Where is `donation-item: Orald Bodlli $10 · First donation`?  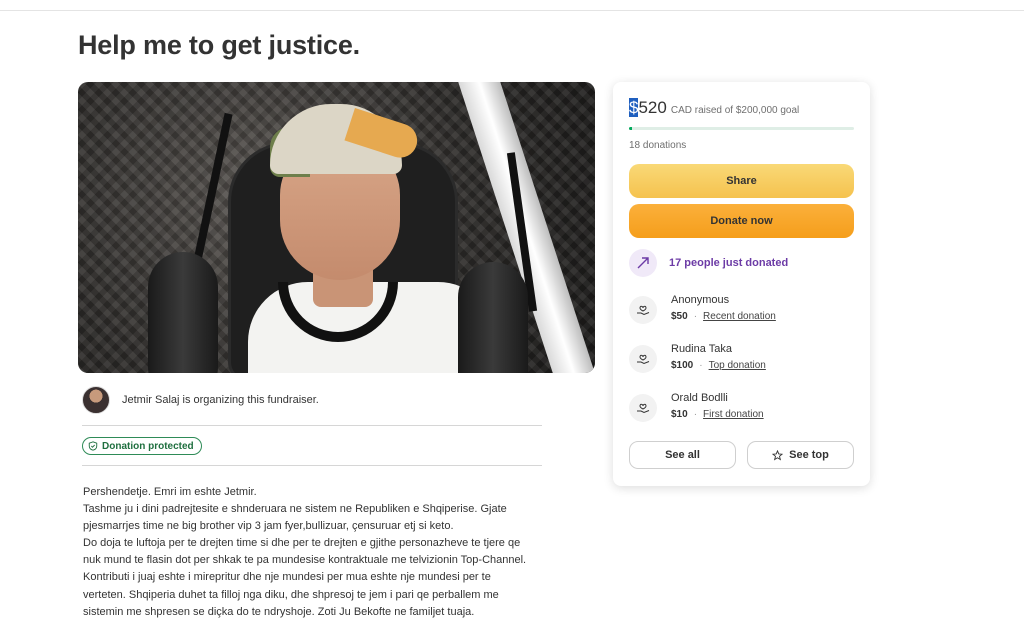 donation-item: Orald Bodlli $10 · First donation is located at coordinates (696, 407).